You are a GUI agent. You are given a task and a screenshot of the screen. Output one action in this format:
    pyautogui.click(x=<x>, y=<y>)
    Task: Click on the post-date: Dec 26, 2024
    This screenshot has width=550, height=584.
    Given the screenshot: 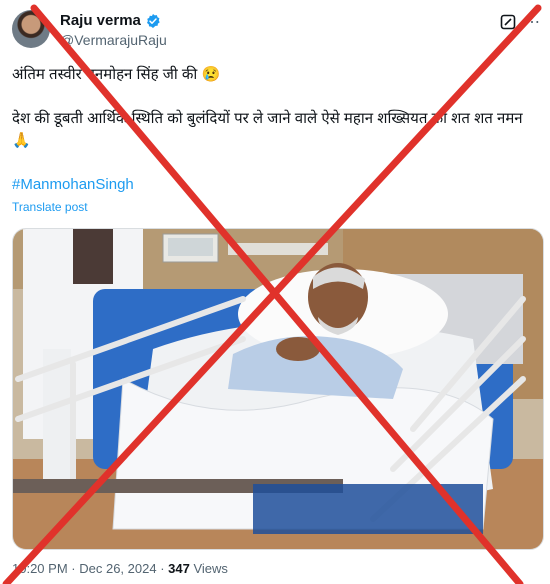 What is the action you would take?
    pyautogui.click(x=117, y=568)
    